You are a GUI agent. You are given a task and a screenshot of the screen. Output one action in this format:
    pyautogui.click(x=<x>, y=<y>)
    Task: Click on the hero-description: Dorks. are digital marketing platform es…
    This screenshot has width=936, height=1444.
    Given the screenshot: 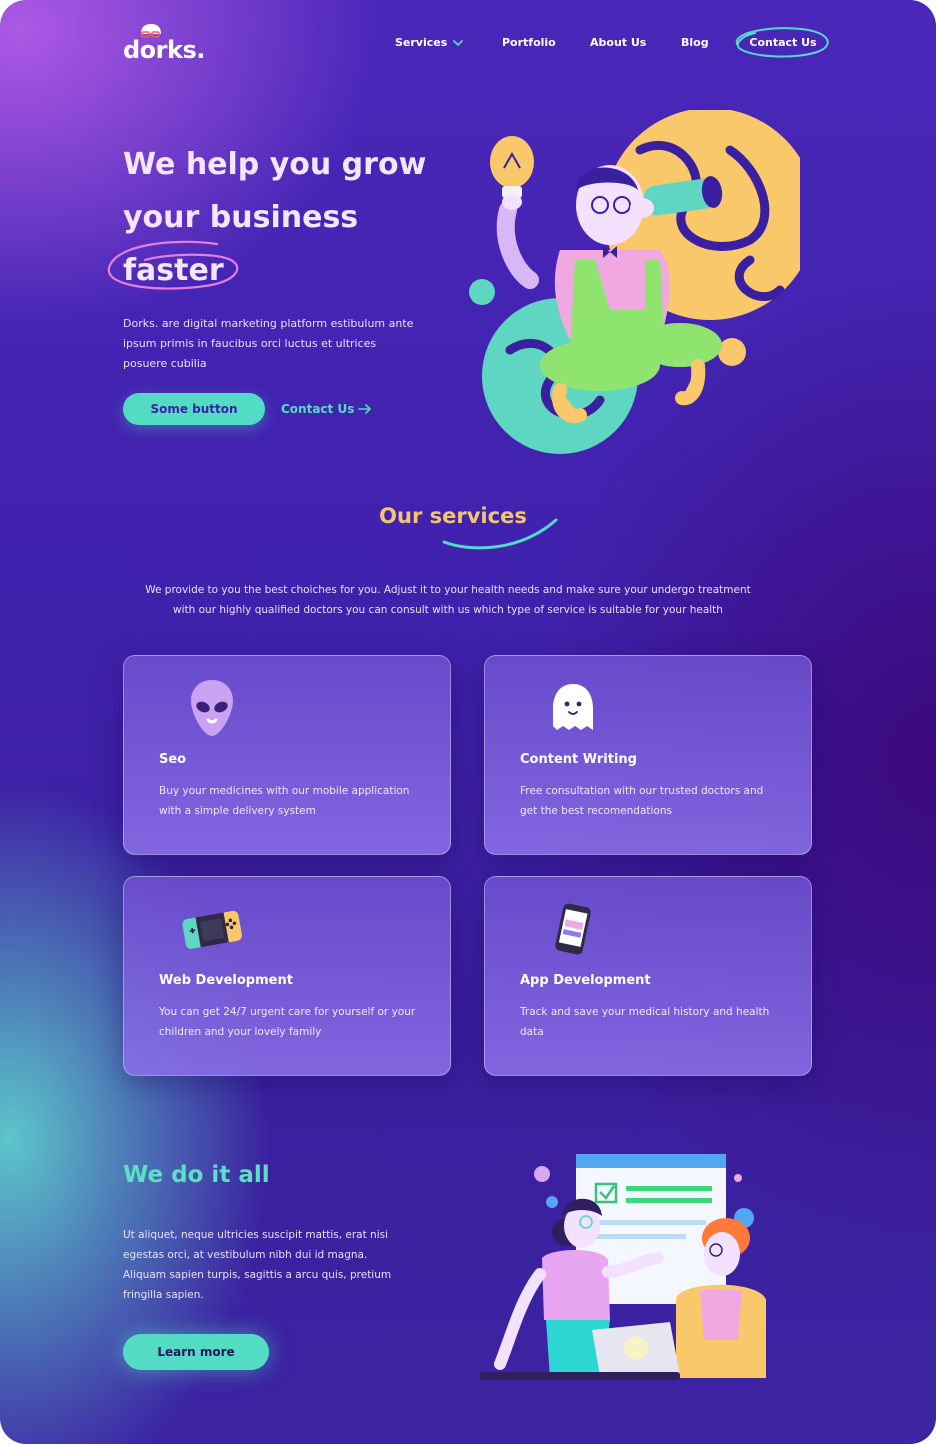 What is the action you would take?
    pyautogui.click(x=268, y=343)
    